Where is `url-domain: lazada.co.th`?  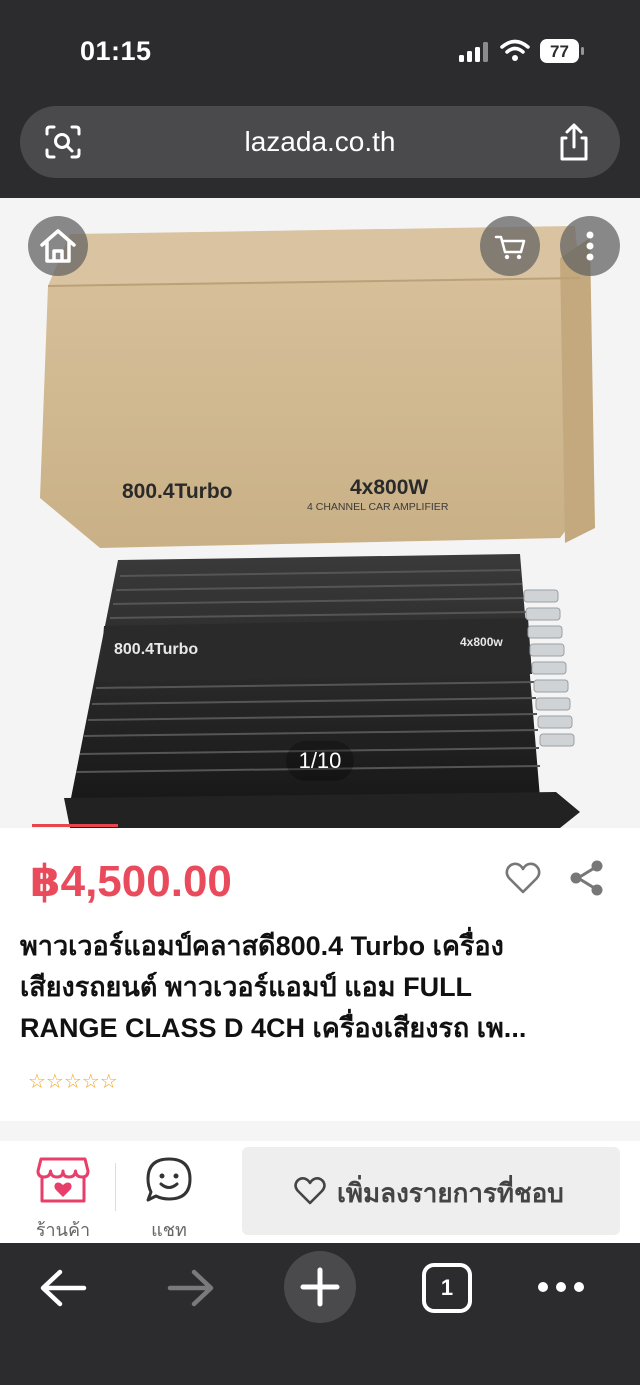
url-domain: lazada.co.th is located at coordinates (320, 142).